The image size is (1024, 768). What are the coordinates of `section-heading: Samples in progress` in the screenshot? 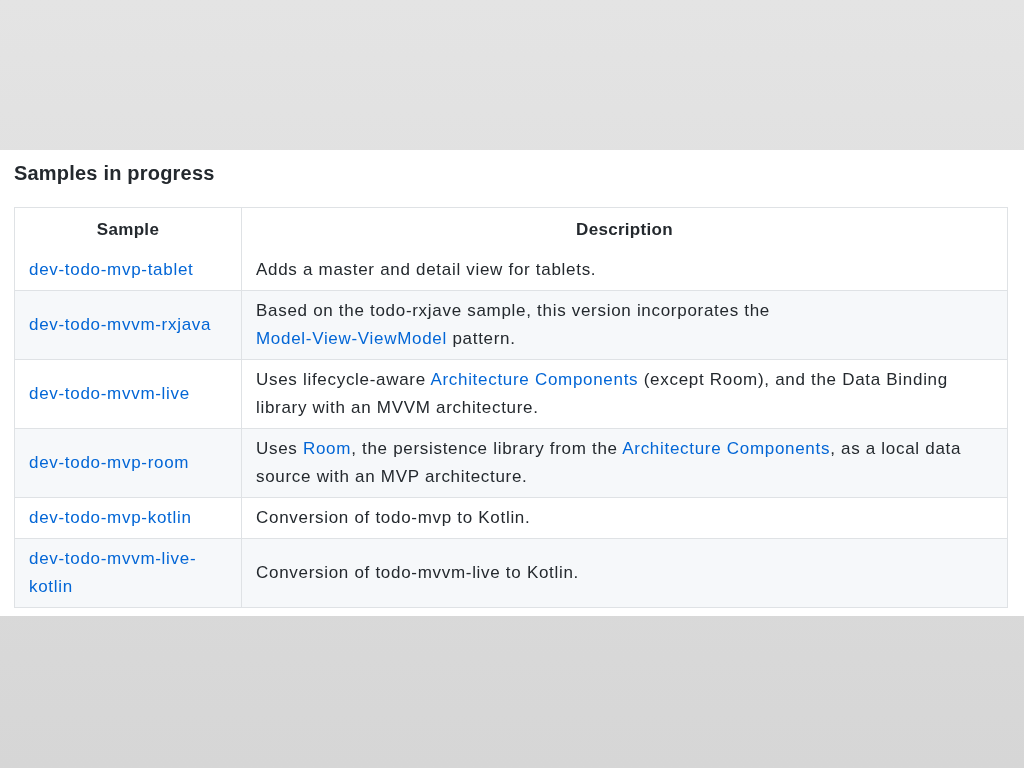 It's located at (115, 173).